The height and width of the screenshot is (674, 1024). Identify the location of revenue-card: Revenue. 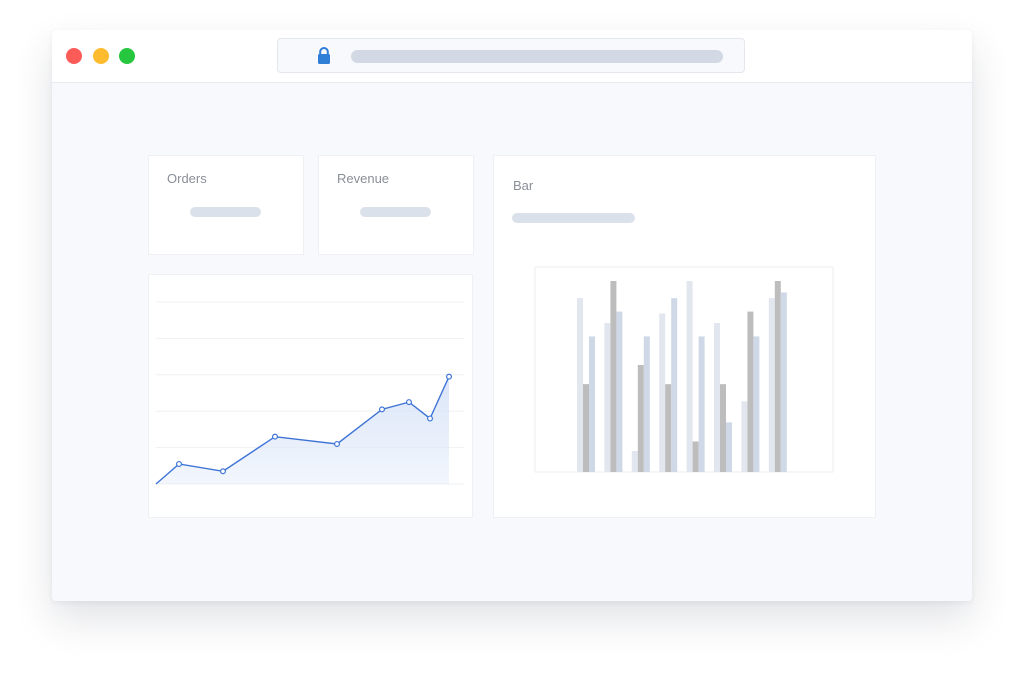
(396, 205).